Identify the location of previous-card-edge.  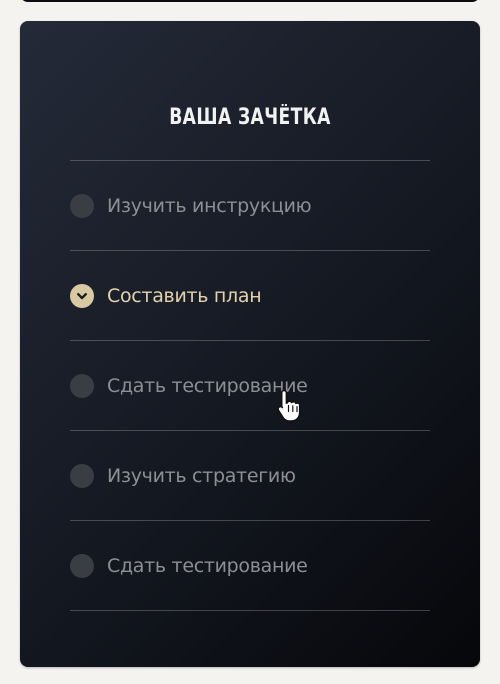
(250, 1).